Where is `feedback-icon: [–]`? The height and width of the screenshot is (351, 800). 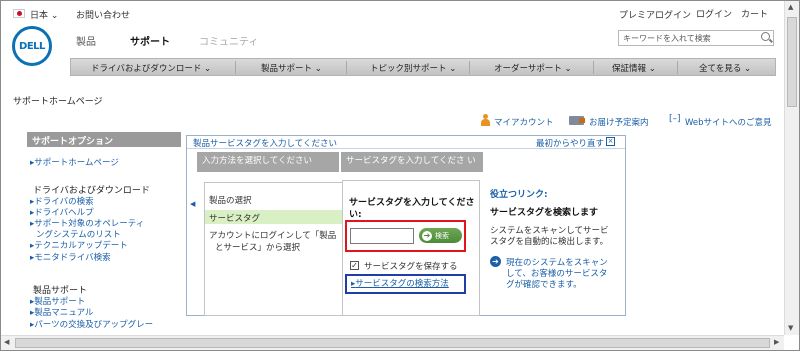
feedback-icon: [–] is located at coordinates (675, 119).